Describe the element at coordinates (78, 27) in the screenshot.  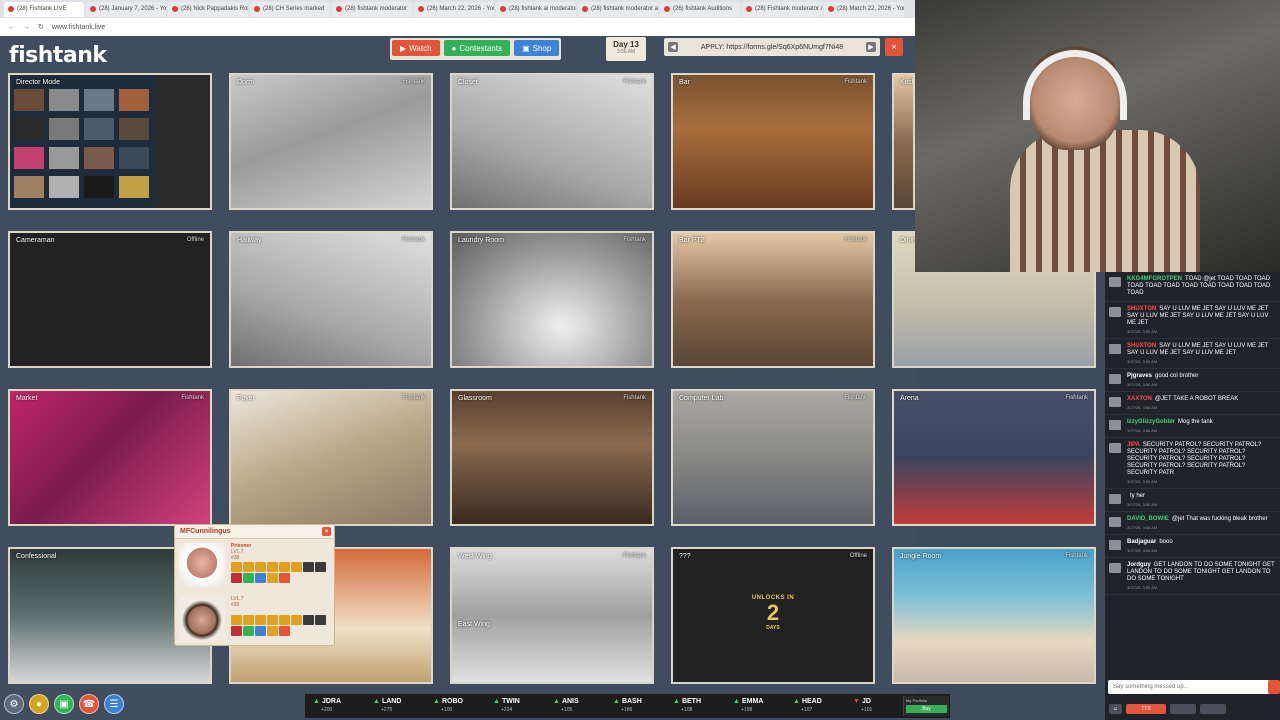
I see `url-text: www.fishtank.live` at that location.